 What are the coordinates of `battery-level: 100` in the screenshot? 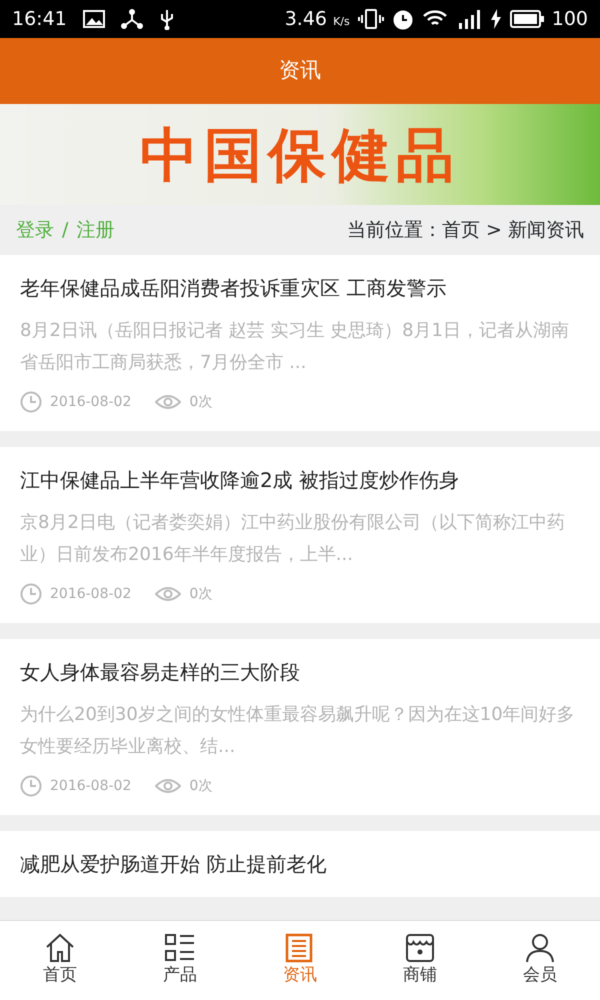 It's located at (570, 19).